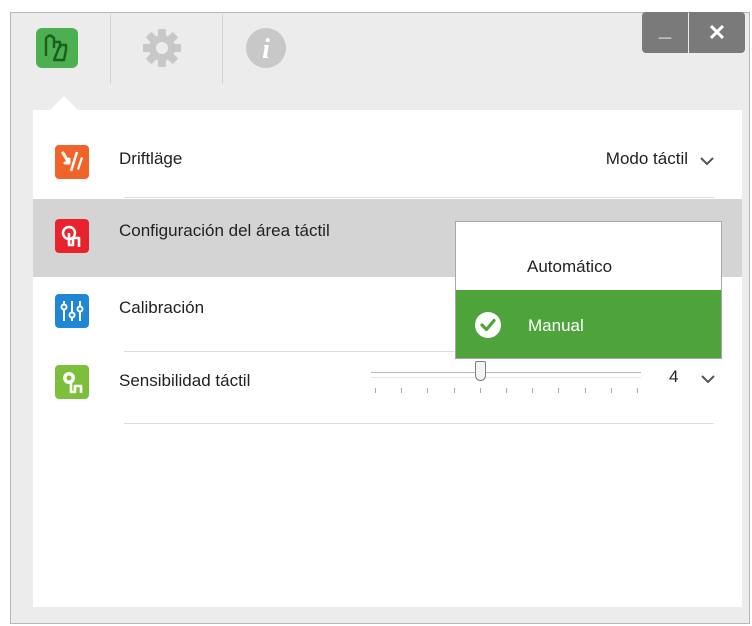 Image resolution: width=752 pixels, height=626 pixels. Describe the element at coordinates (151, 158) in the screenshot. I see `mode-label: Driftläge` at that location.